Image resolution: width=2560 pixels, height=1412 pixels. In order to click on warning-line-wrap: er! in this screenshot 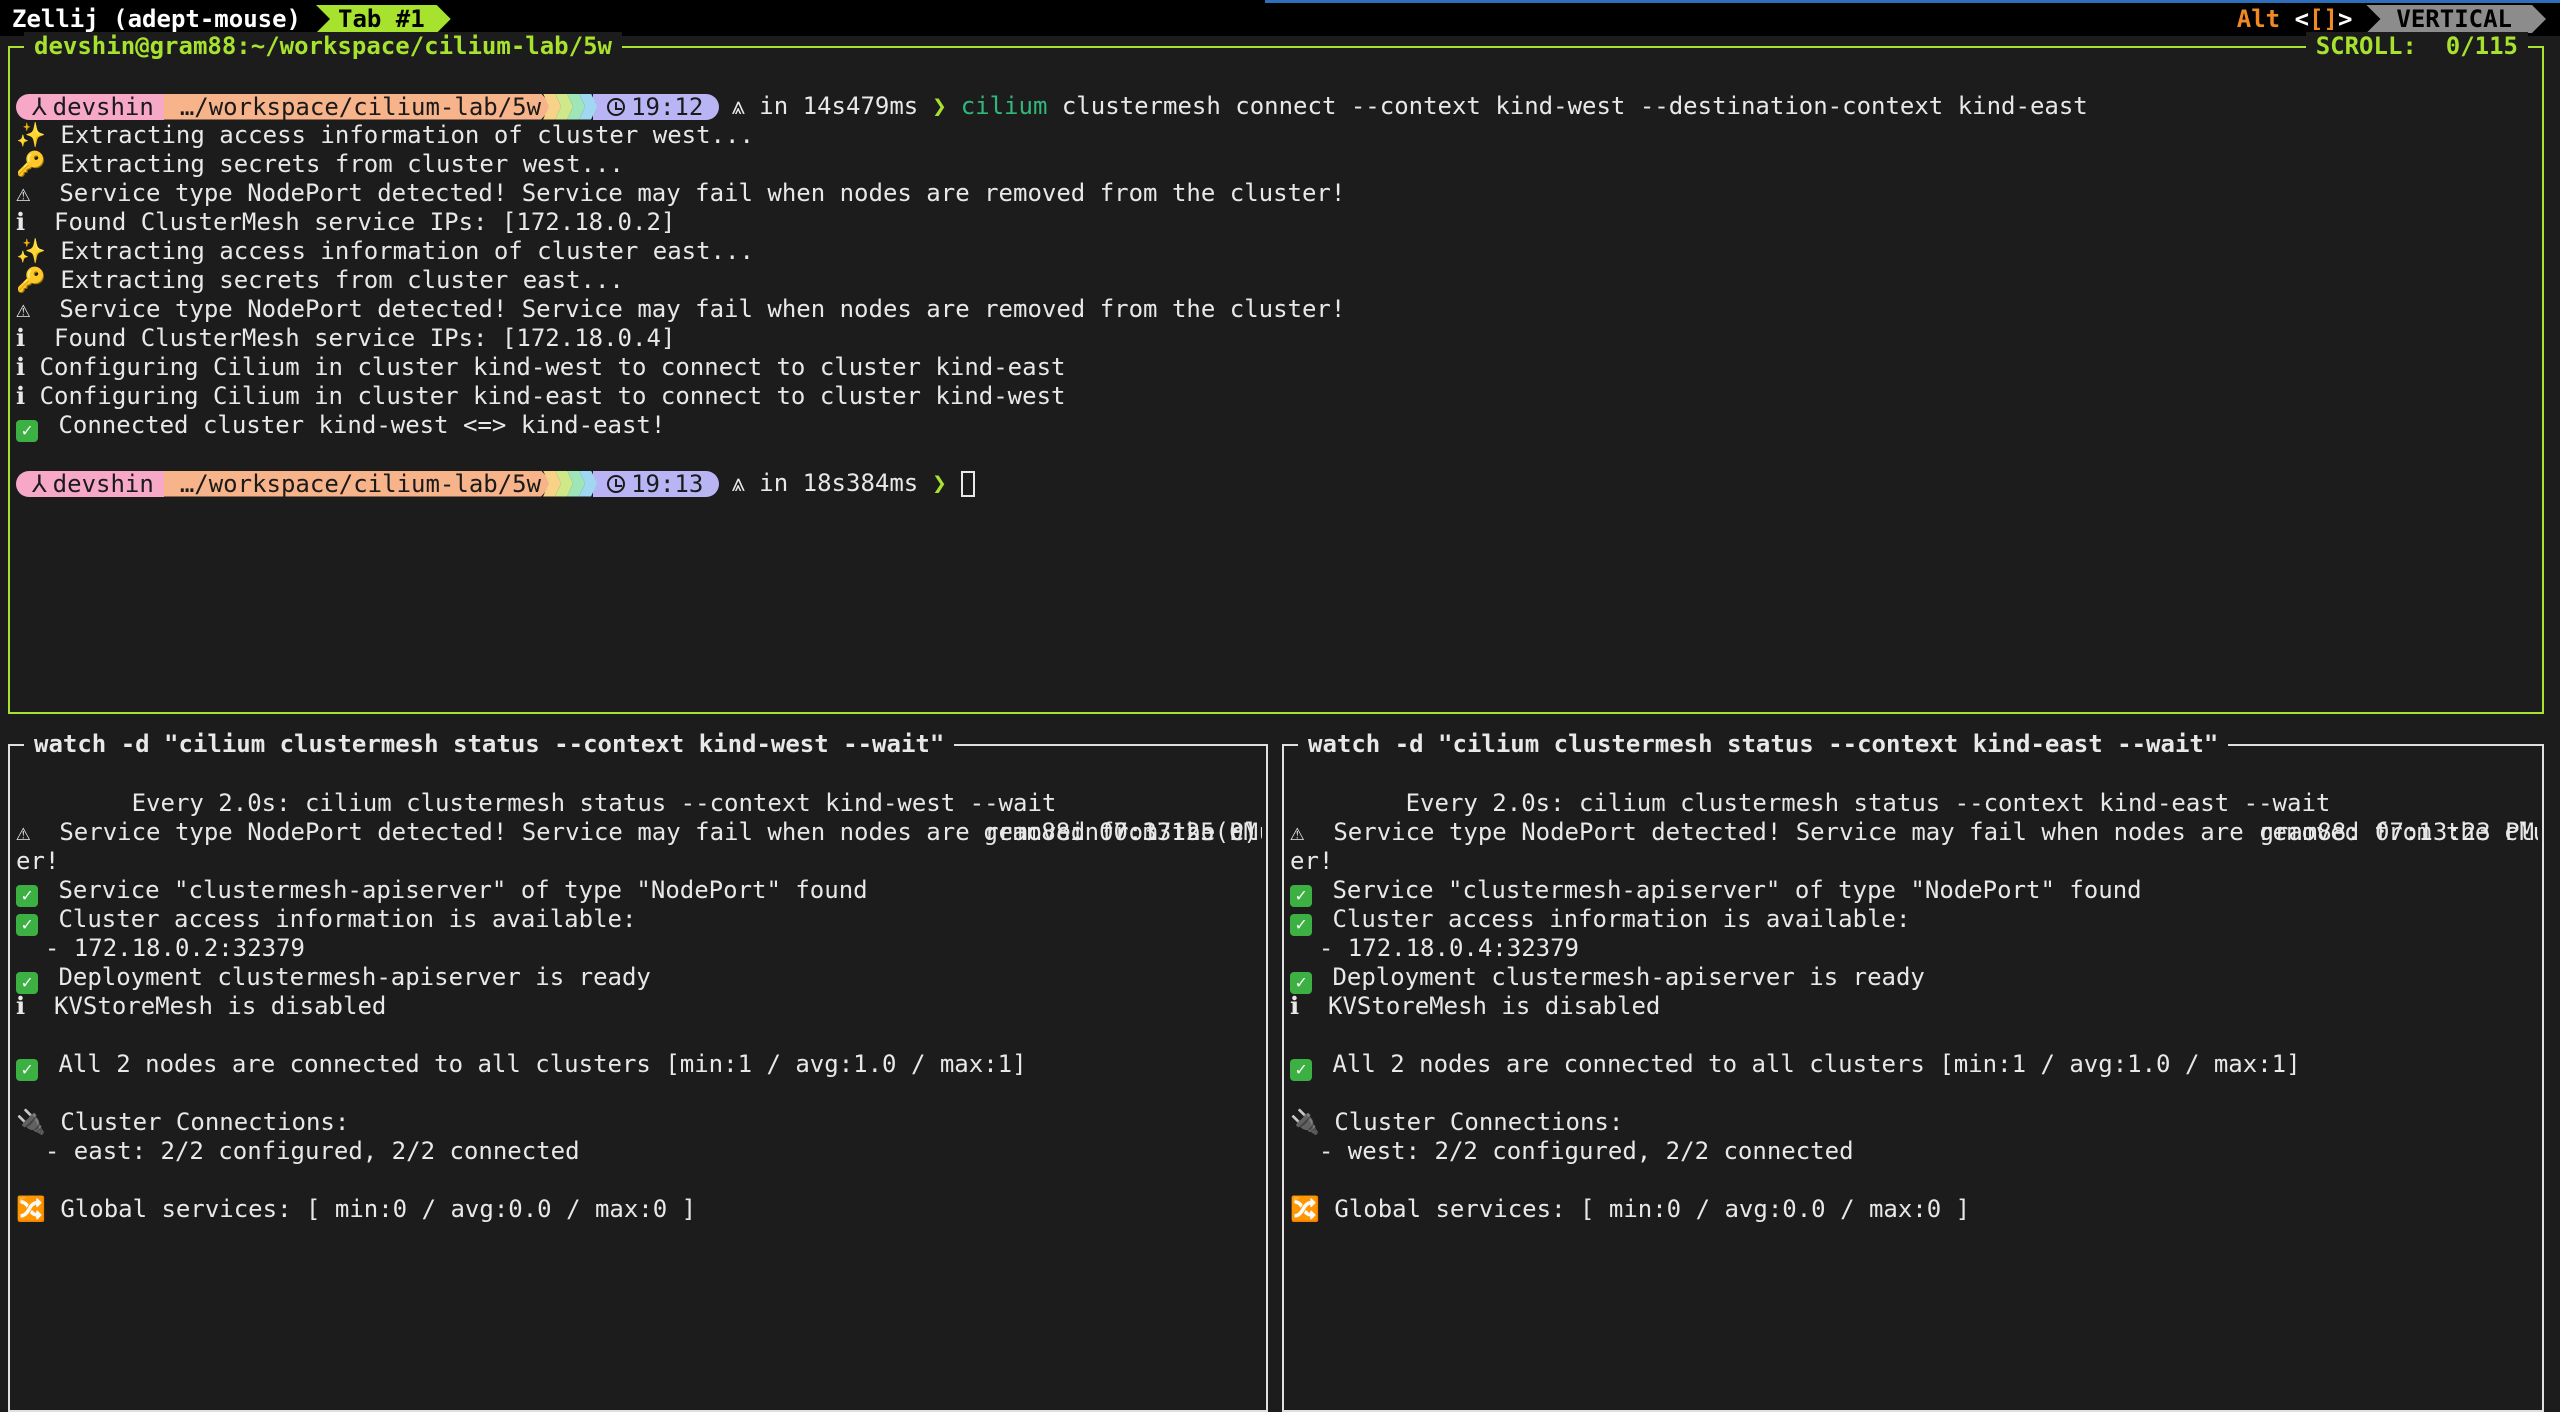, I will do `click(1312, 861)`.